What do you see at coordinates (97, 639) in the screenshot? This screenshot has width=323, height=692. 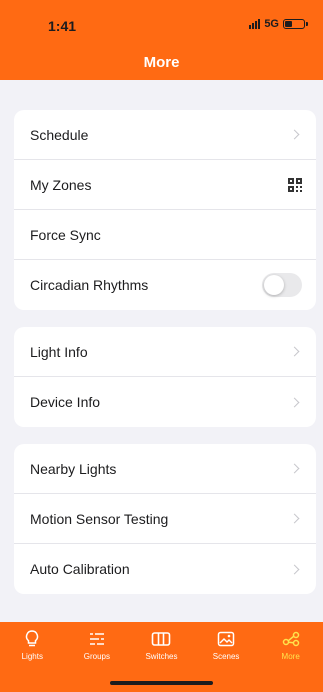 I see `groups-icon` at bounding box center [97, 639].